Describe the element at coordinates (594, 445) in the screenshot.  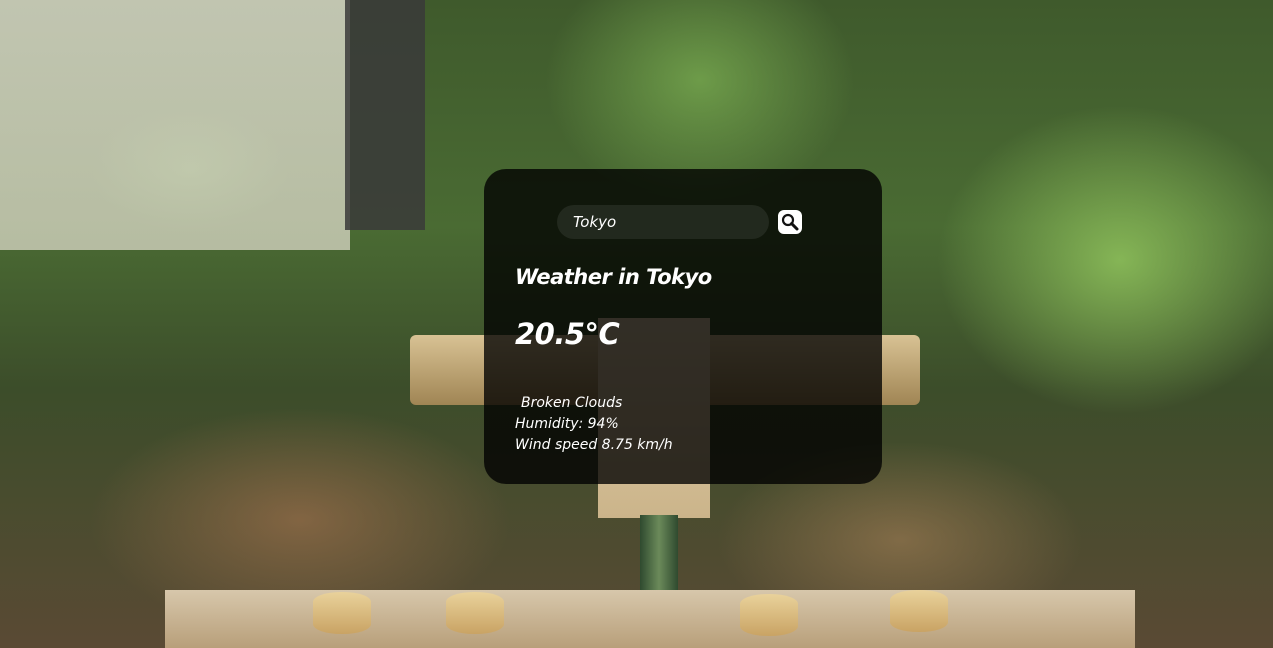
I see `wind-speed-text: Wind speed 8.75 km/h` at that location.